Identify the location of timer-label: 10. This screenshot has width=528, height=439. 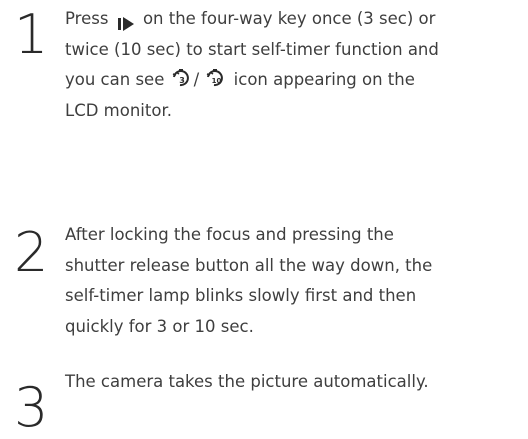
(217, 81).